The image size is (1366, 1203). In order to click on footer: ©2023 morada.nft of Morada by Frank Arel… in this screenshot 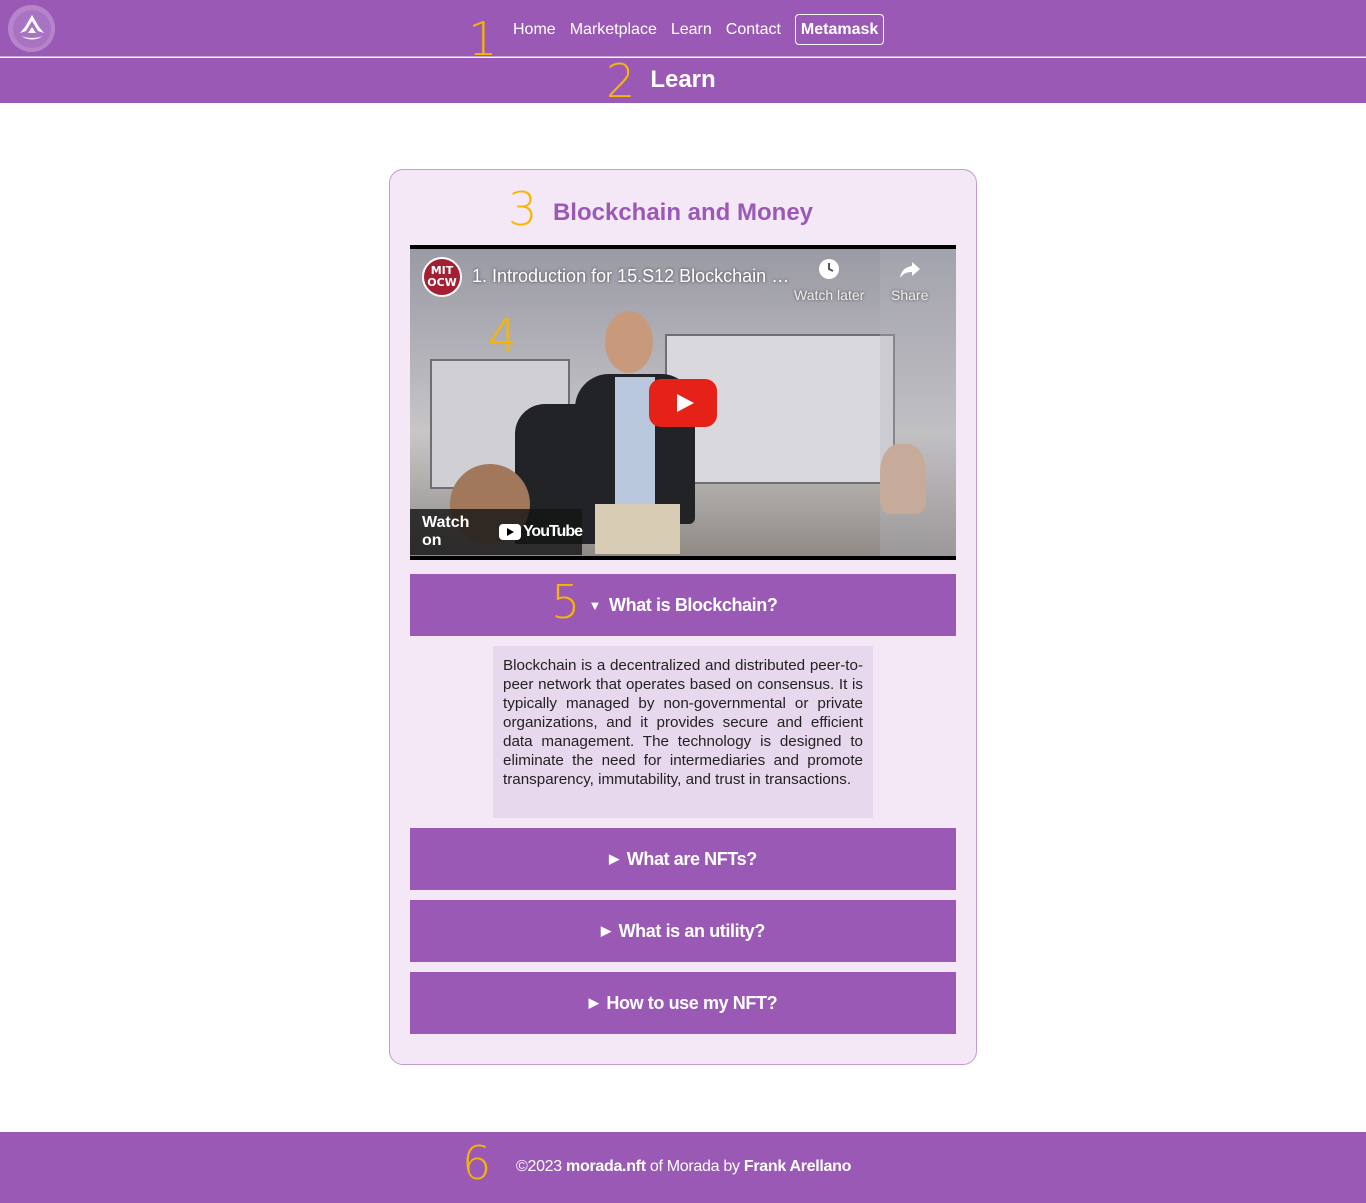, I will do `click(683, 1167)`.